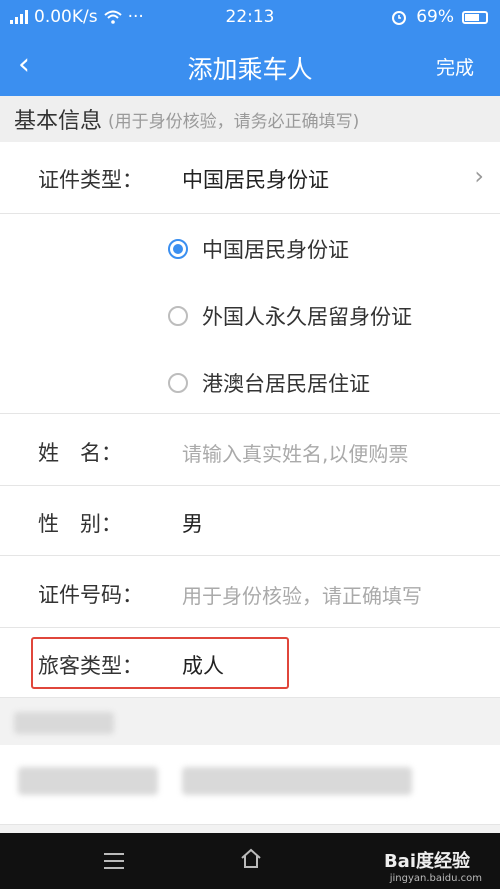  What do you see at coordinates (251, 858) in the screenshot?
I see `home-icon` at bounding box center [251, 858].